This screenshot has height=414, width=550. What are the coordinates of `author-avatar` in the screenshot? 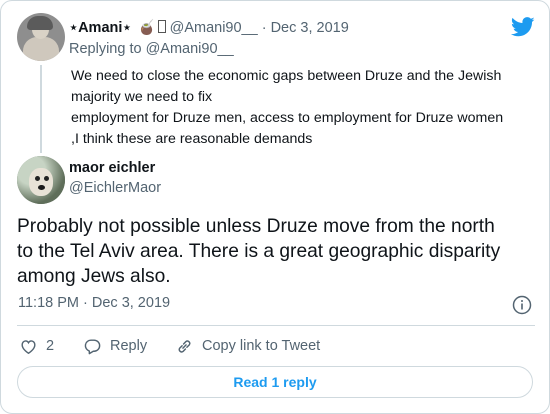 It's located at (41, 180).